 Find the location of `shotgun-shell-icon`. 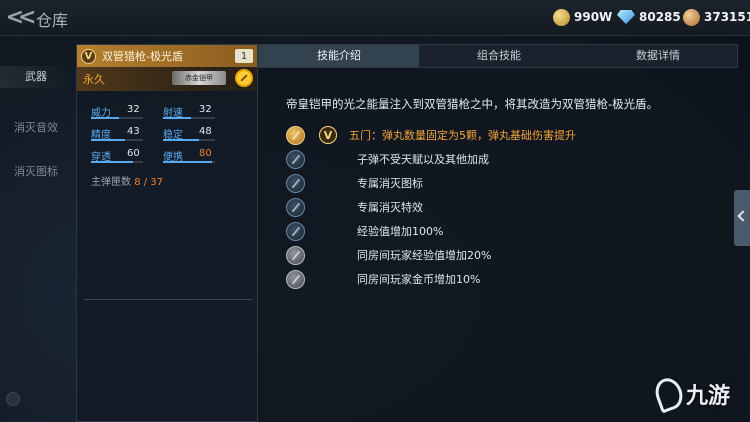

shotgun-shell-icon is located at coordinates (295, 135).